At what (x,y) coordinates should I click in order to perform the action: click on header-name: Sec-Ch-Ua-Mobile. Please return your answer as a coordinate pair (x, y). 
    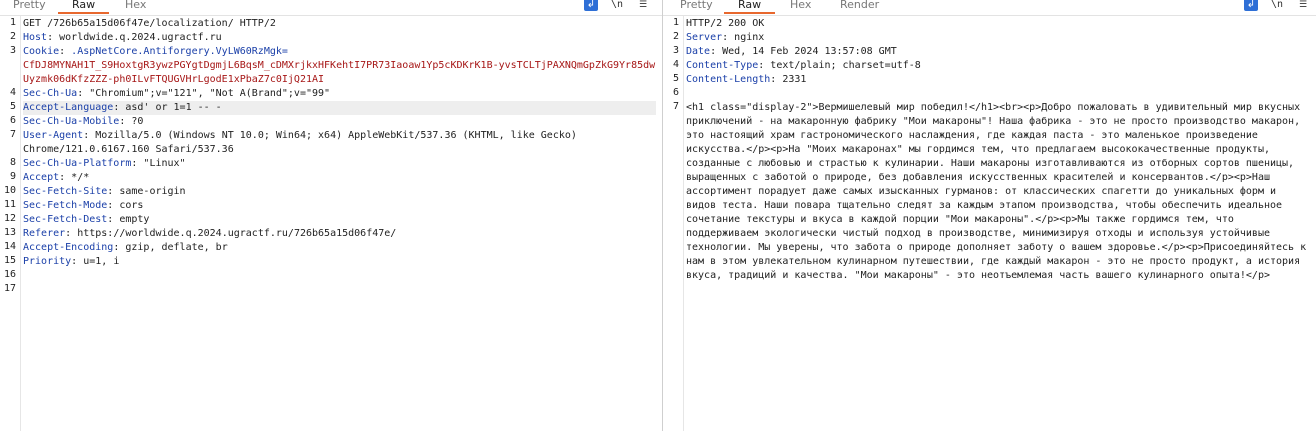
    Looking at the image, I should click on (71, 121).